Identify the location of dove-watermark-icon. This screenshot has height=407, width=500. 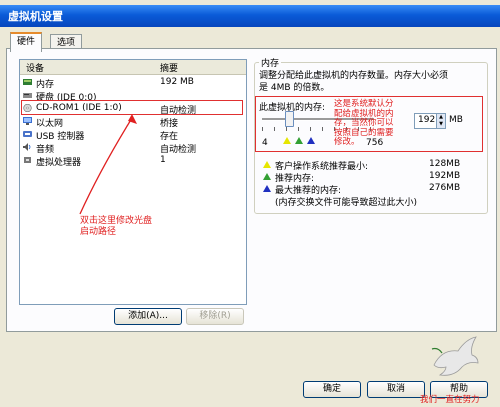
(455, 356).